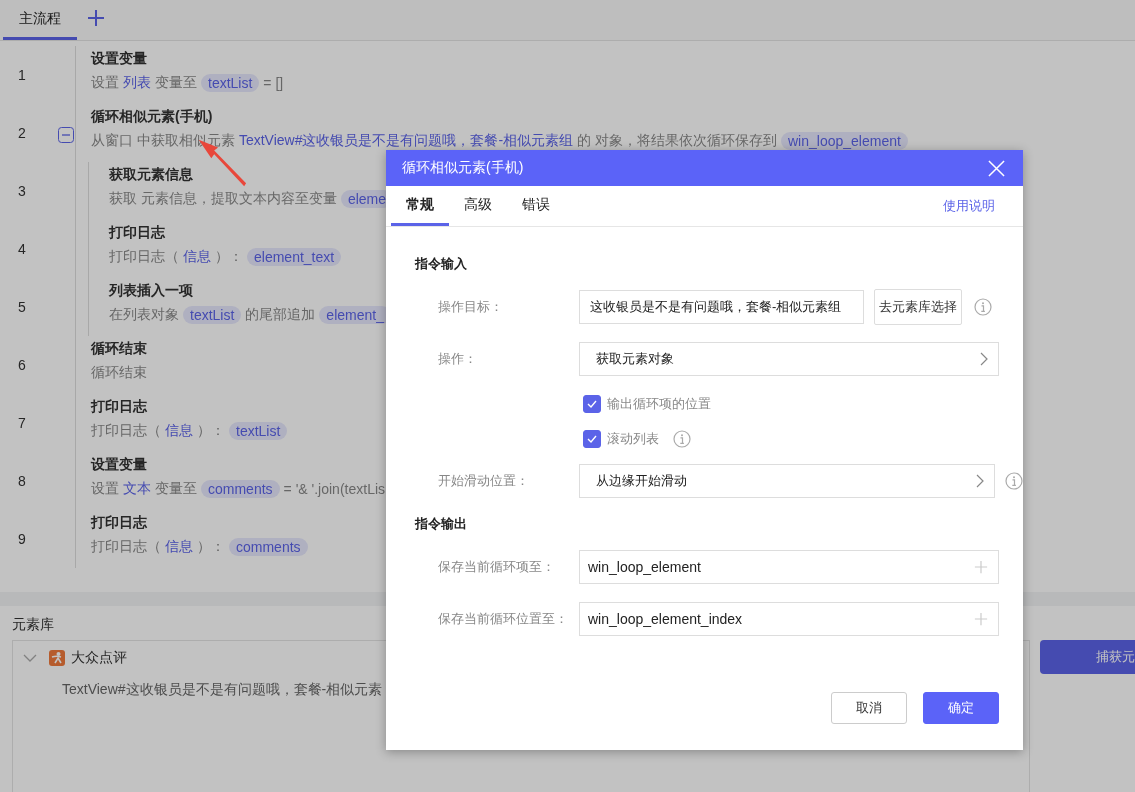  Describe the element at coordinates (99, 658) in the screenshot. I see `app-name: 大众点评` at that location.